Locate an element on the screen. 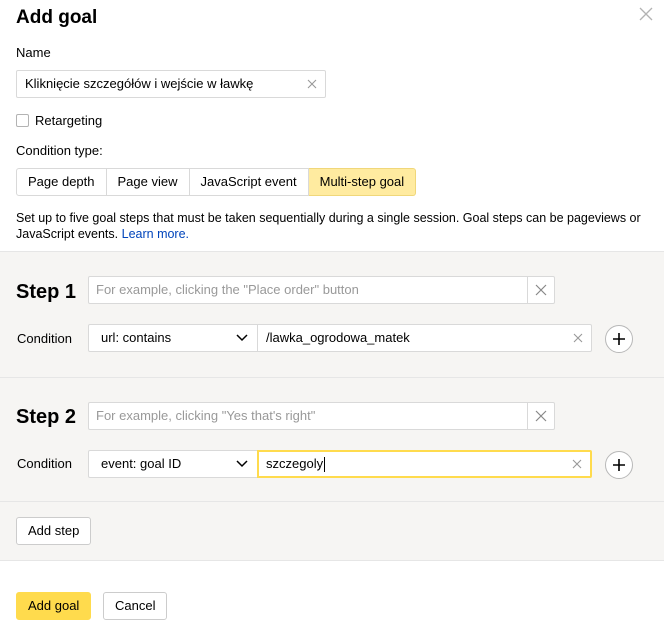 The image size is (664, 630). condition-type-label: Condition type: is located at coordinates (59, 150).